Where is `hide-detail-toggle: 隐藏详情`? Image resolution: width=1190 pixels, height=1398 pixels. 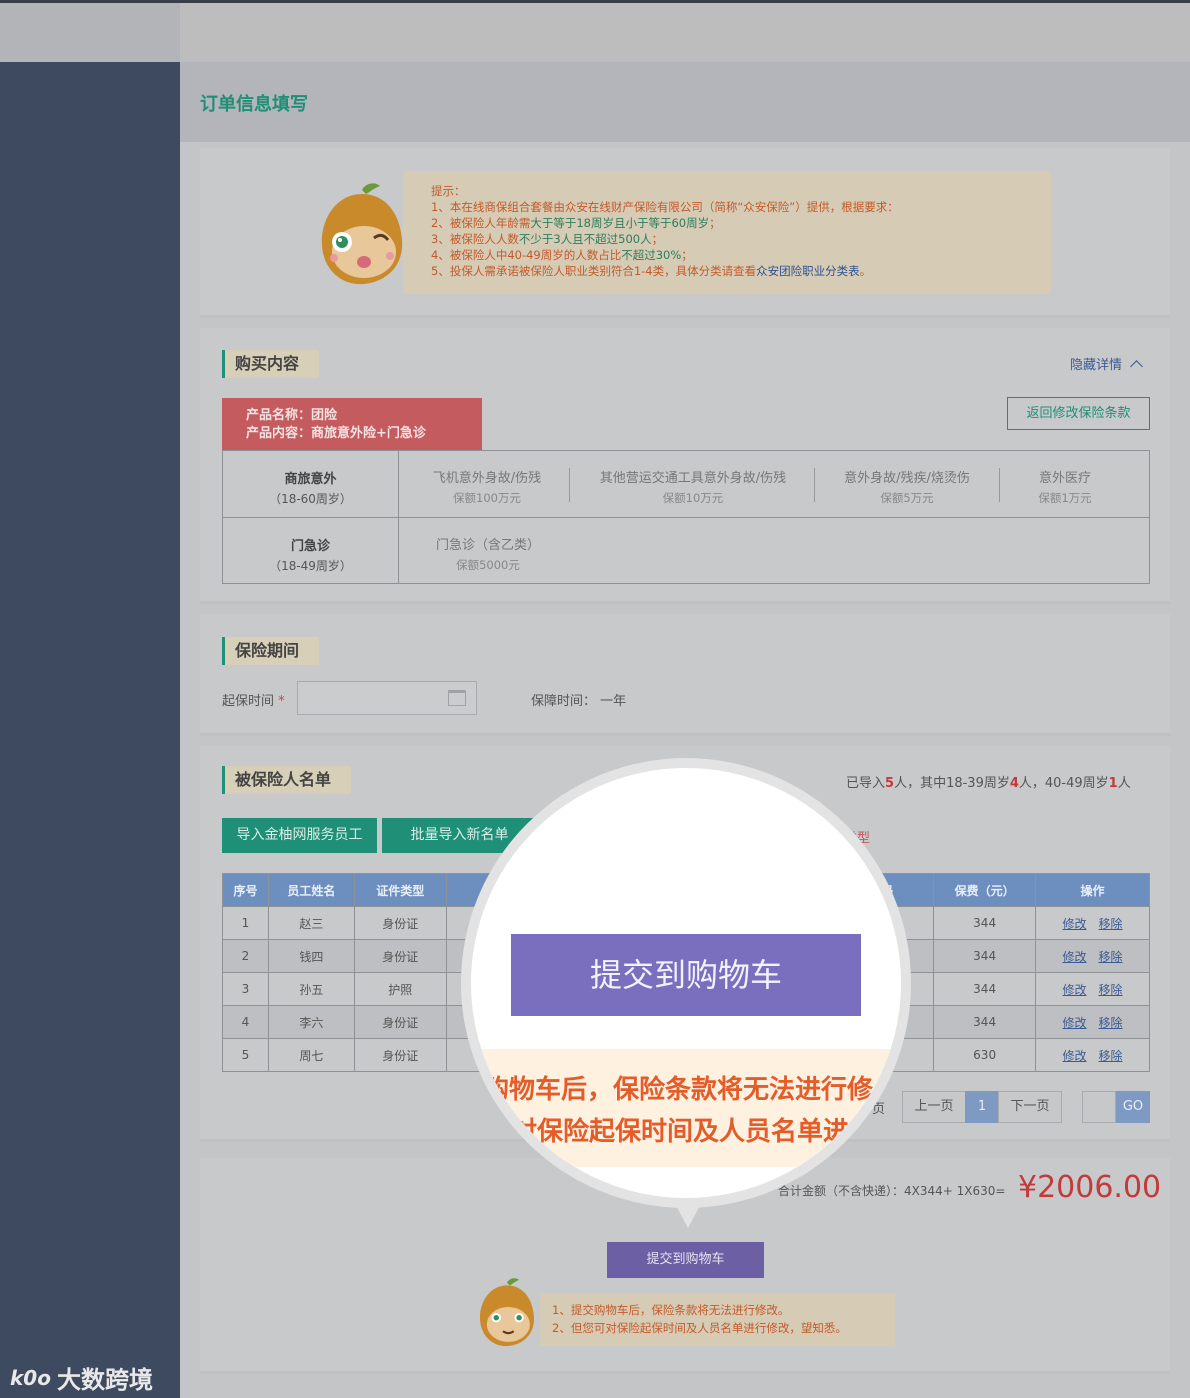
hide-detail-toggle: 隐藏详情 is located at coordinates (1106, 363).